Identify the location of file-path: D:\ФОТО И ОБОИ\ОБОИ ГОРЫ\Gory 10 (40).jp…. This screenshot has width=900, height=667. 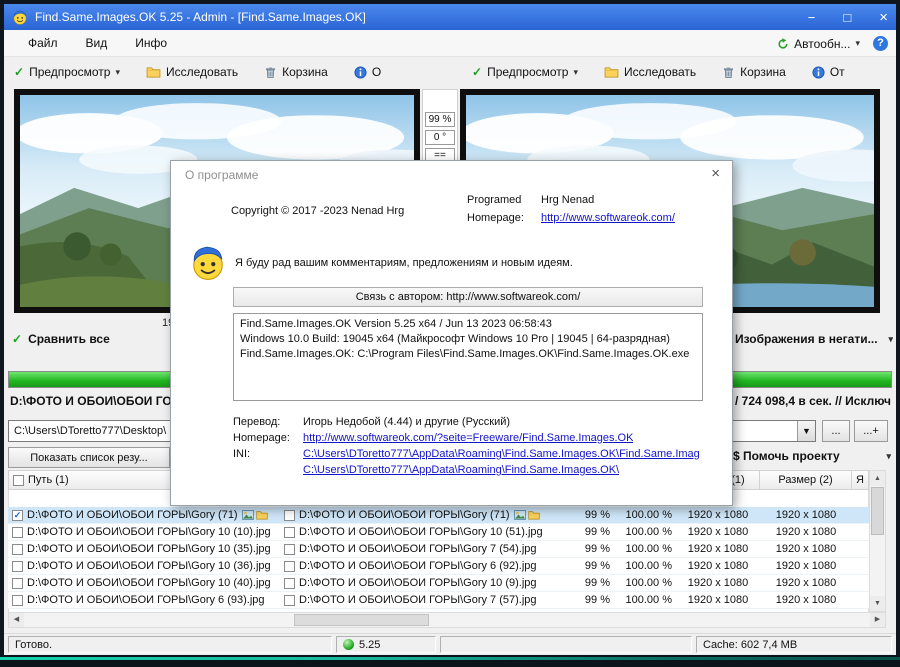
(149, 583).